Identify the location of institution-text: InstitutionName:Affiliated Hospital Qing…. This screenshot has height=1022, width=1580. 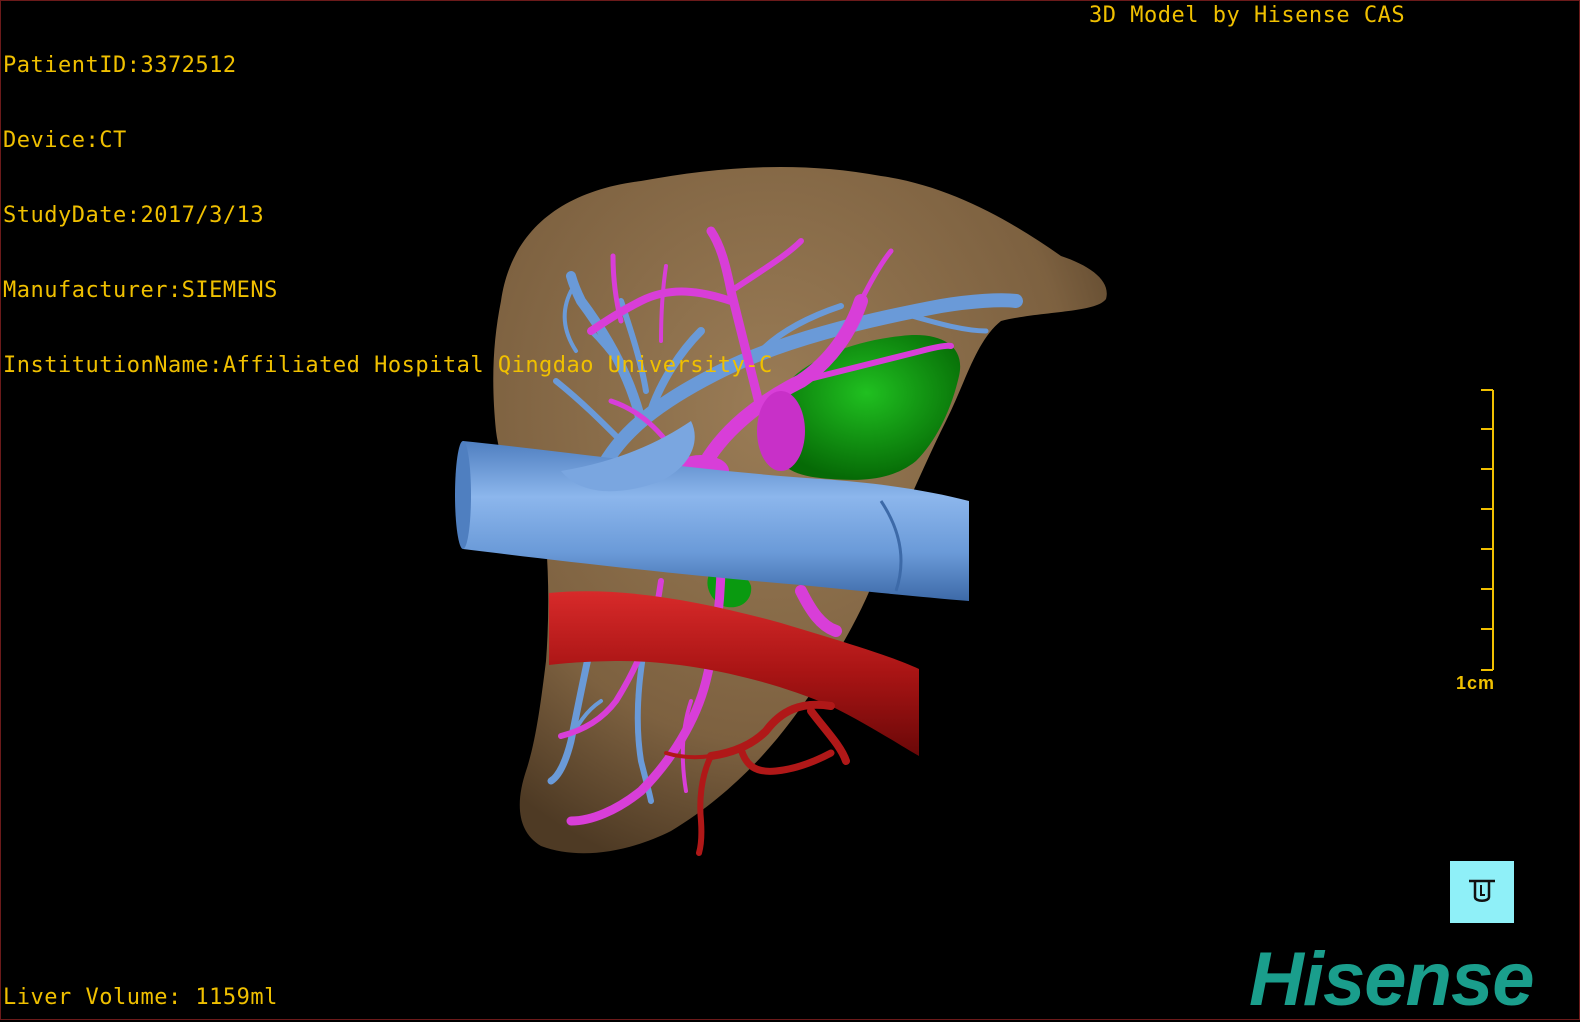
(388, 365).